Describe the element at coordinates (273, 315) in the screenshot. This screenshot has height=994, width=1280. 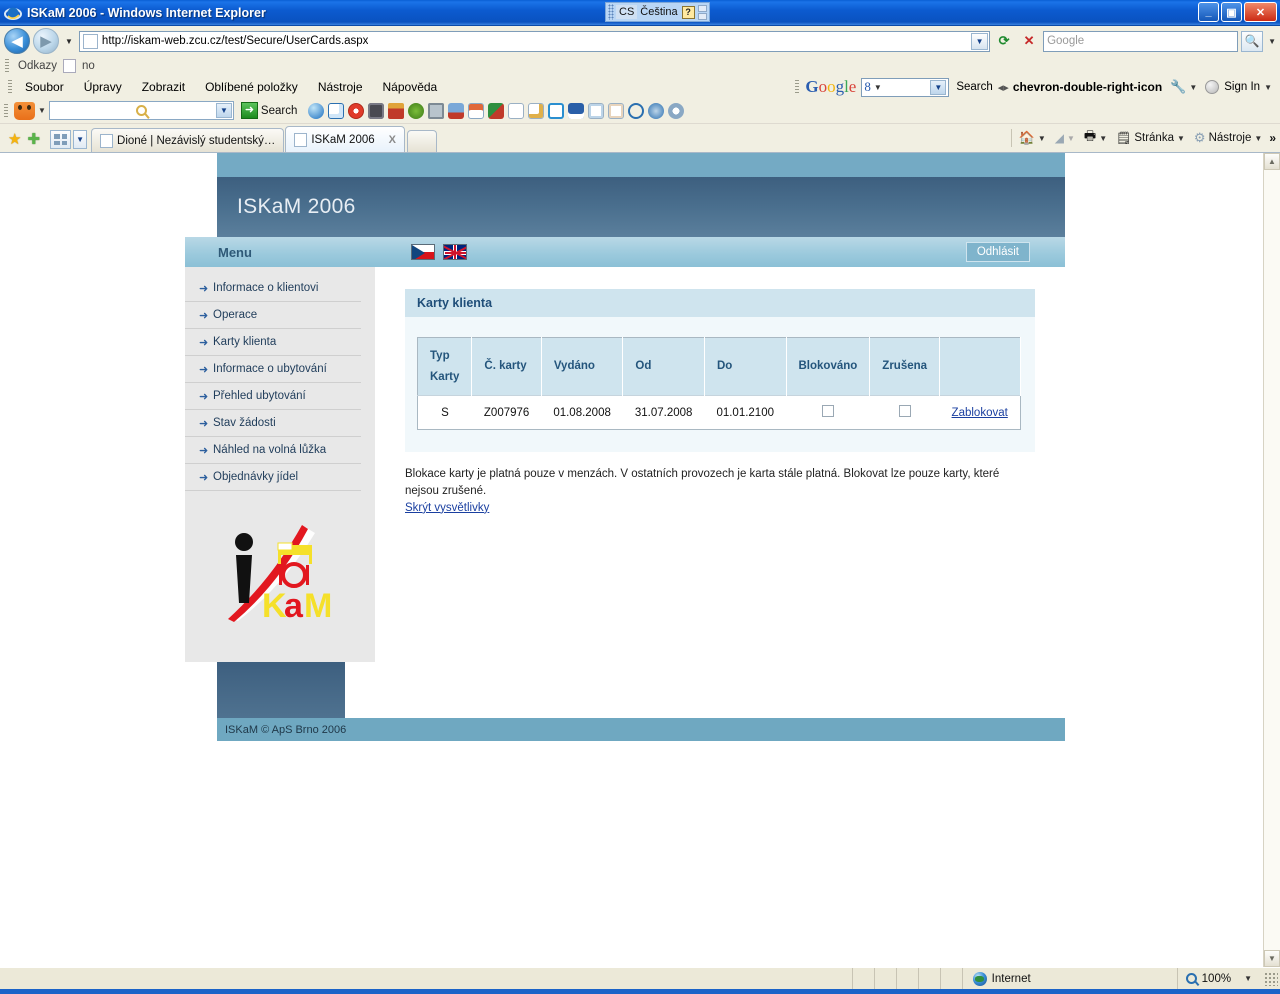
I see `sidebar-item-operace: ➜ Operace` at that location.